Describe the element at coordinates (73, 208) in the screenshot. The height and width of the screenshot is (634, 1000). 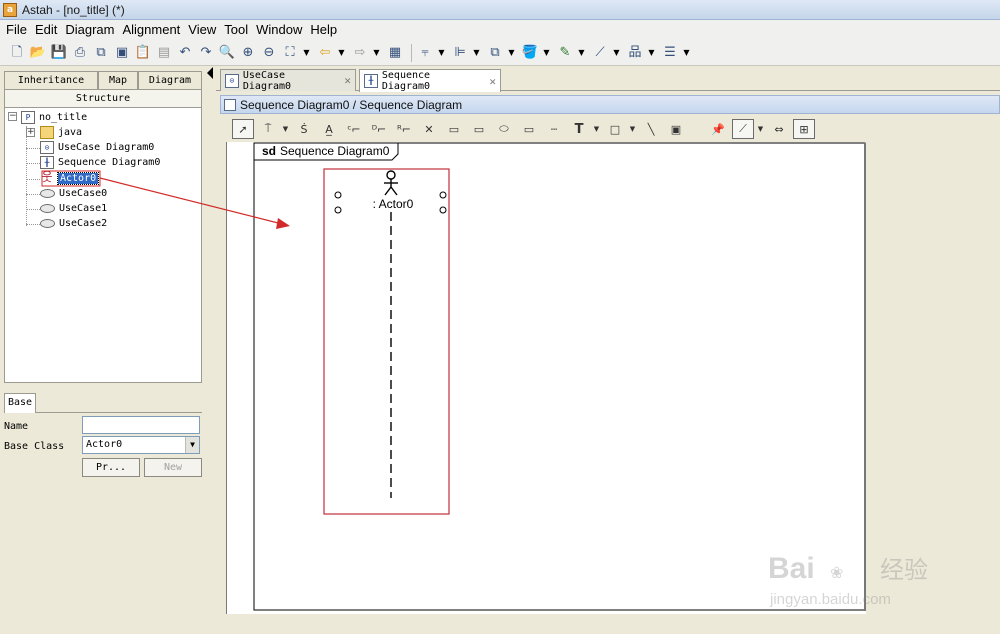
I see `tree-node-usecase1: UseCase1` at that location.